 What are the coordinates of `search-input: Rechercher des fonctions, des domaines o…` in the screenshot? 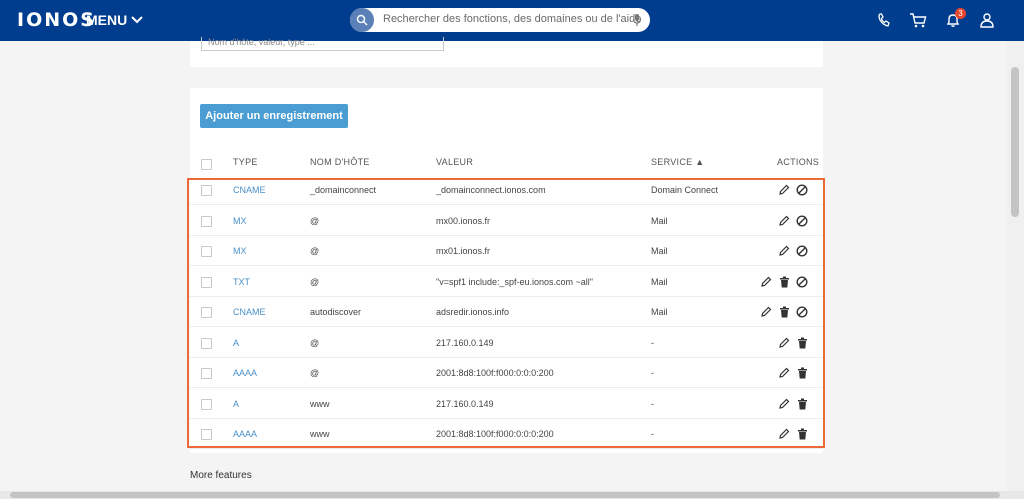 It's located at (512, 19).